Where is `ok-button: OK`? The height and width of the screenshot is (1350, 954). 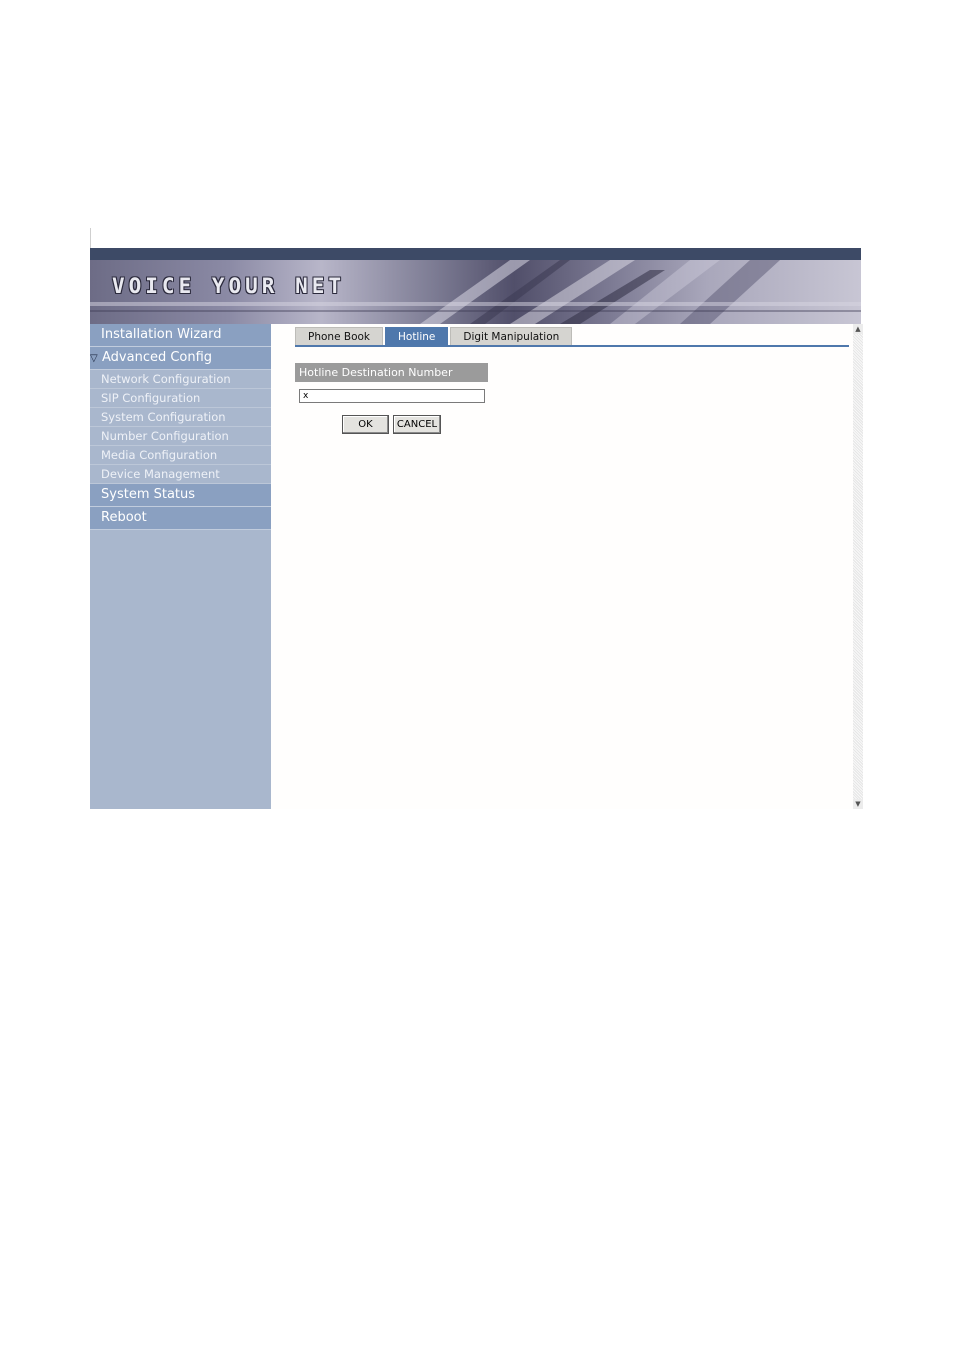
ok-button: OK is located at coordinates (365, 424).